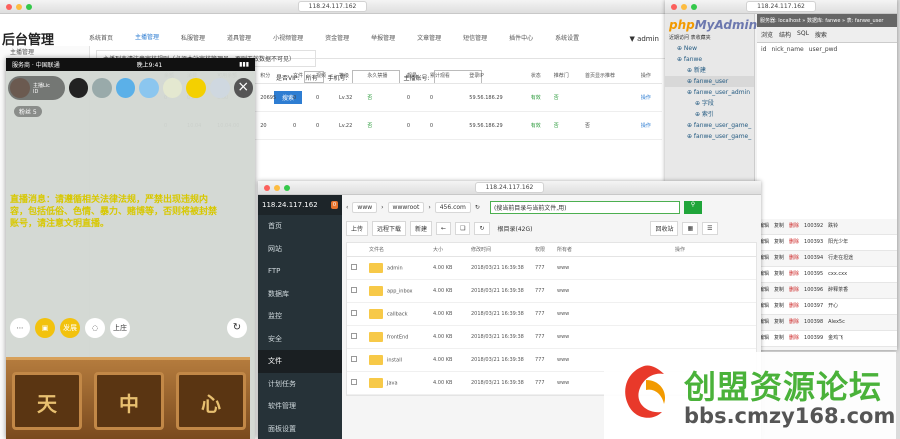 Image resolution: width=900 pixels, height=439 pixels. I want to click on upload-button: 上传, so click(357, 228).